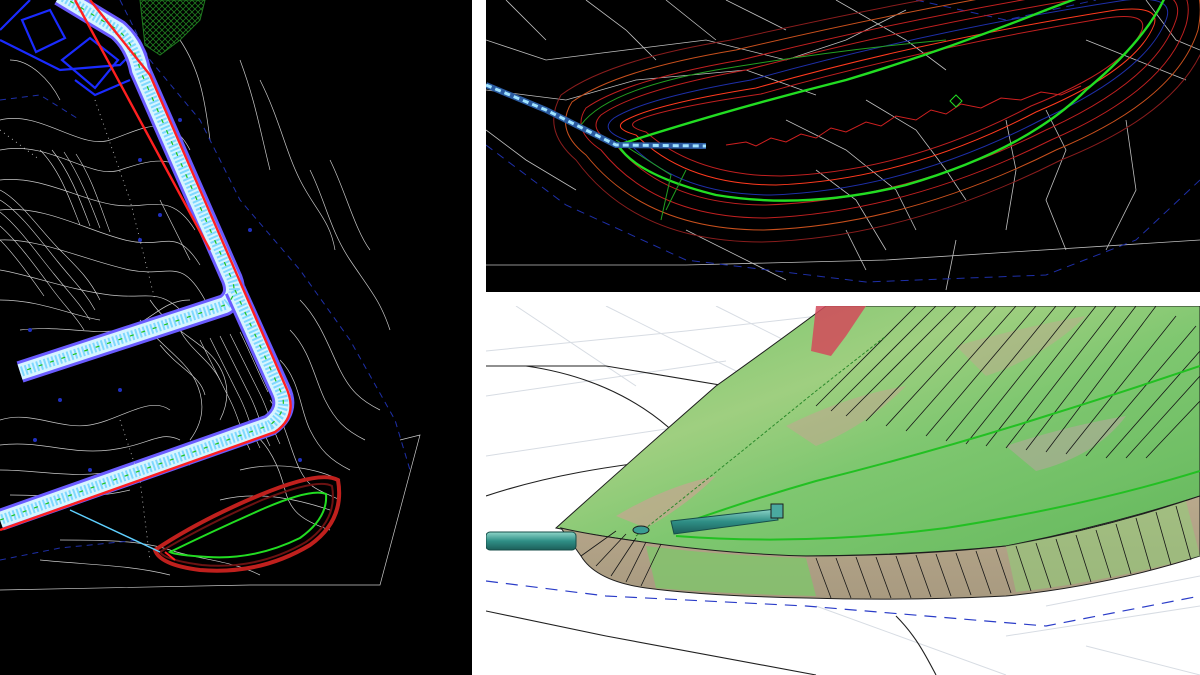 This screenshot has width=1200, height=675. Describe the element at coordinates (172, 28) in the screenshot. I see `green-hatch-area` at that location.